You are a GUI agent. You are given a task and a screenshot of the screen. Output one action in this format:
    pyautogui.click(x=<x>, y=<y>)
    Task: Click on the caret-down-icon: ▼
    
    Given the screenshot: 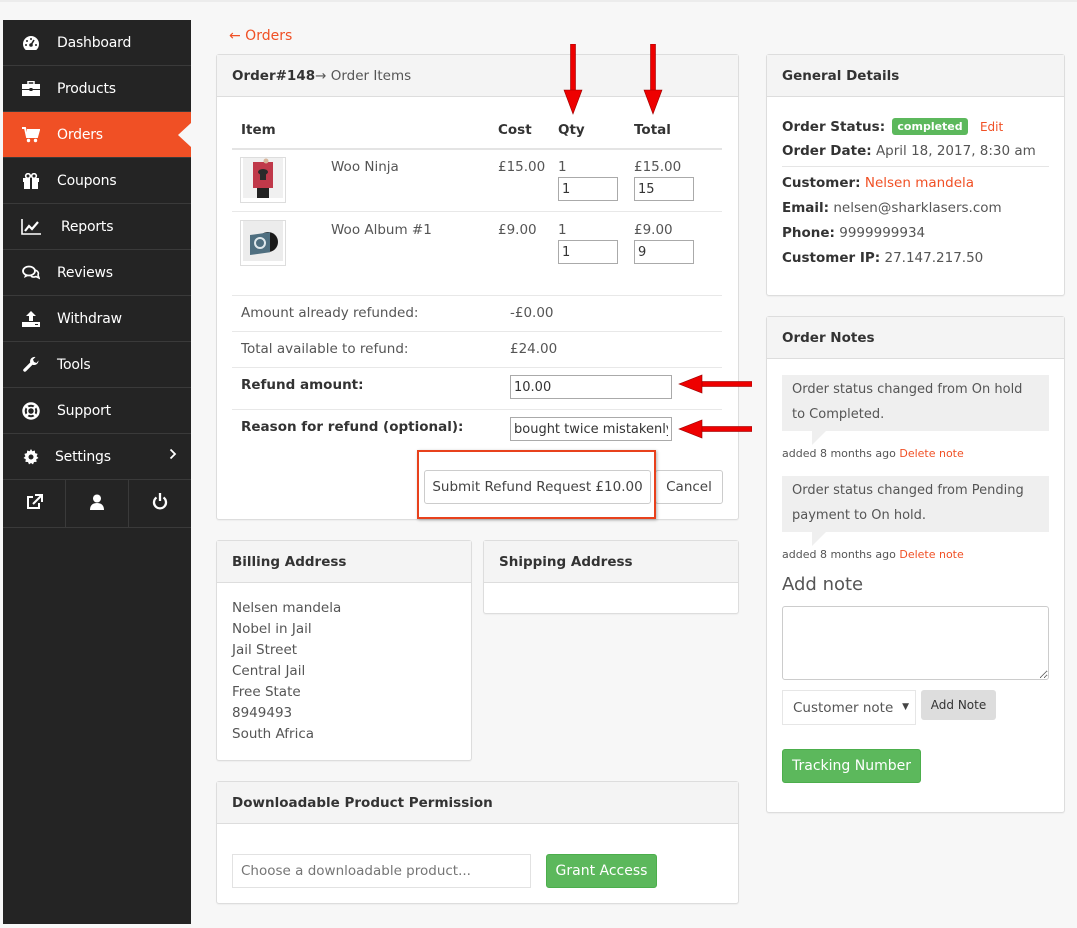 What is the action you would take?
    pyautogui.click(x=905, y=707)
    